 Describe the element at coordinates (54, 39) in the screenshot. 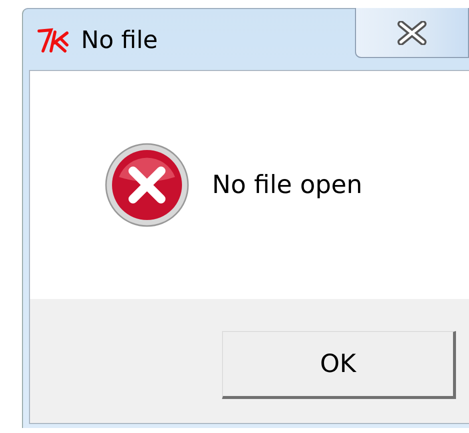

I see `app-icon` at that location.